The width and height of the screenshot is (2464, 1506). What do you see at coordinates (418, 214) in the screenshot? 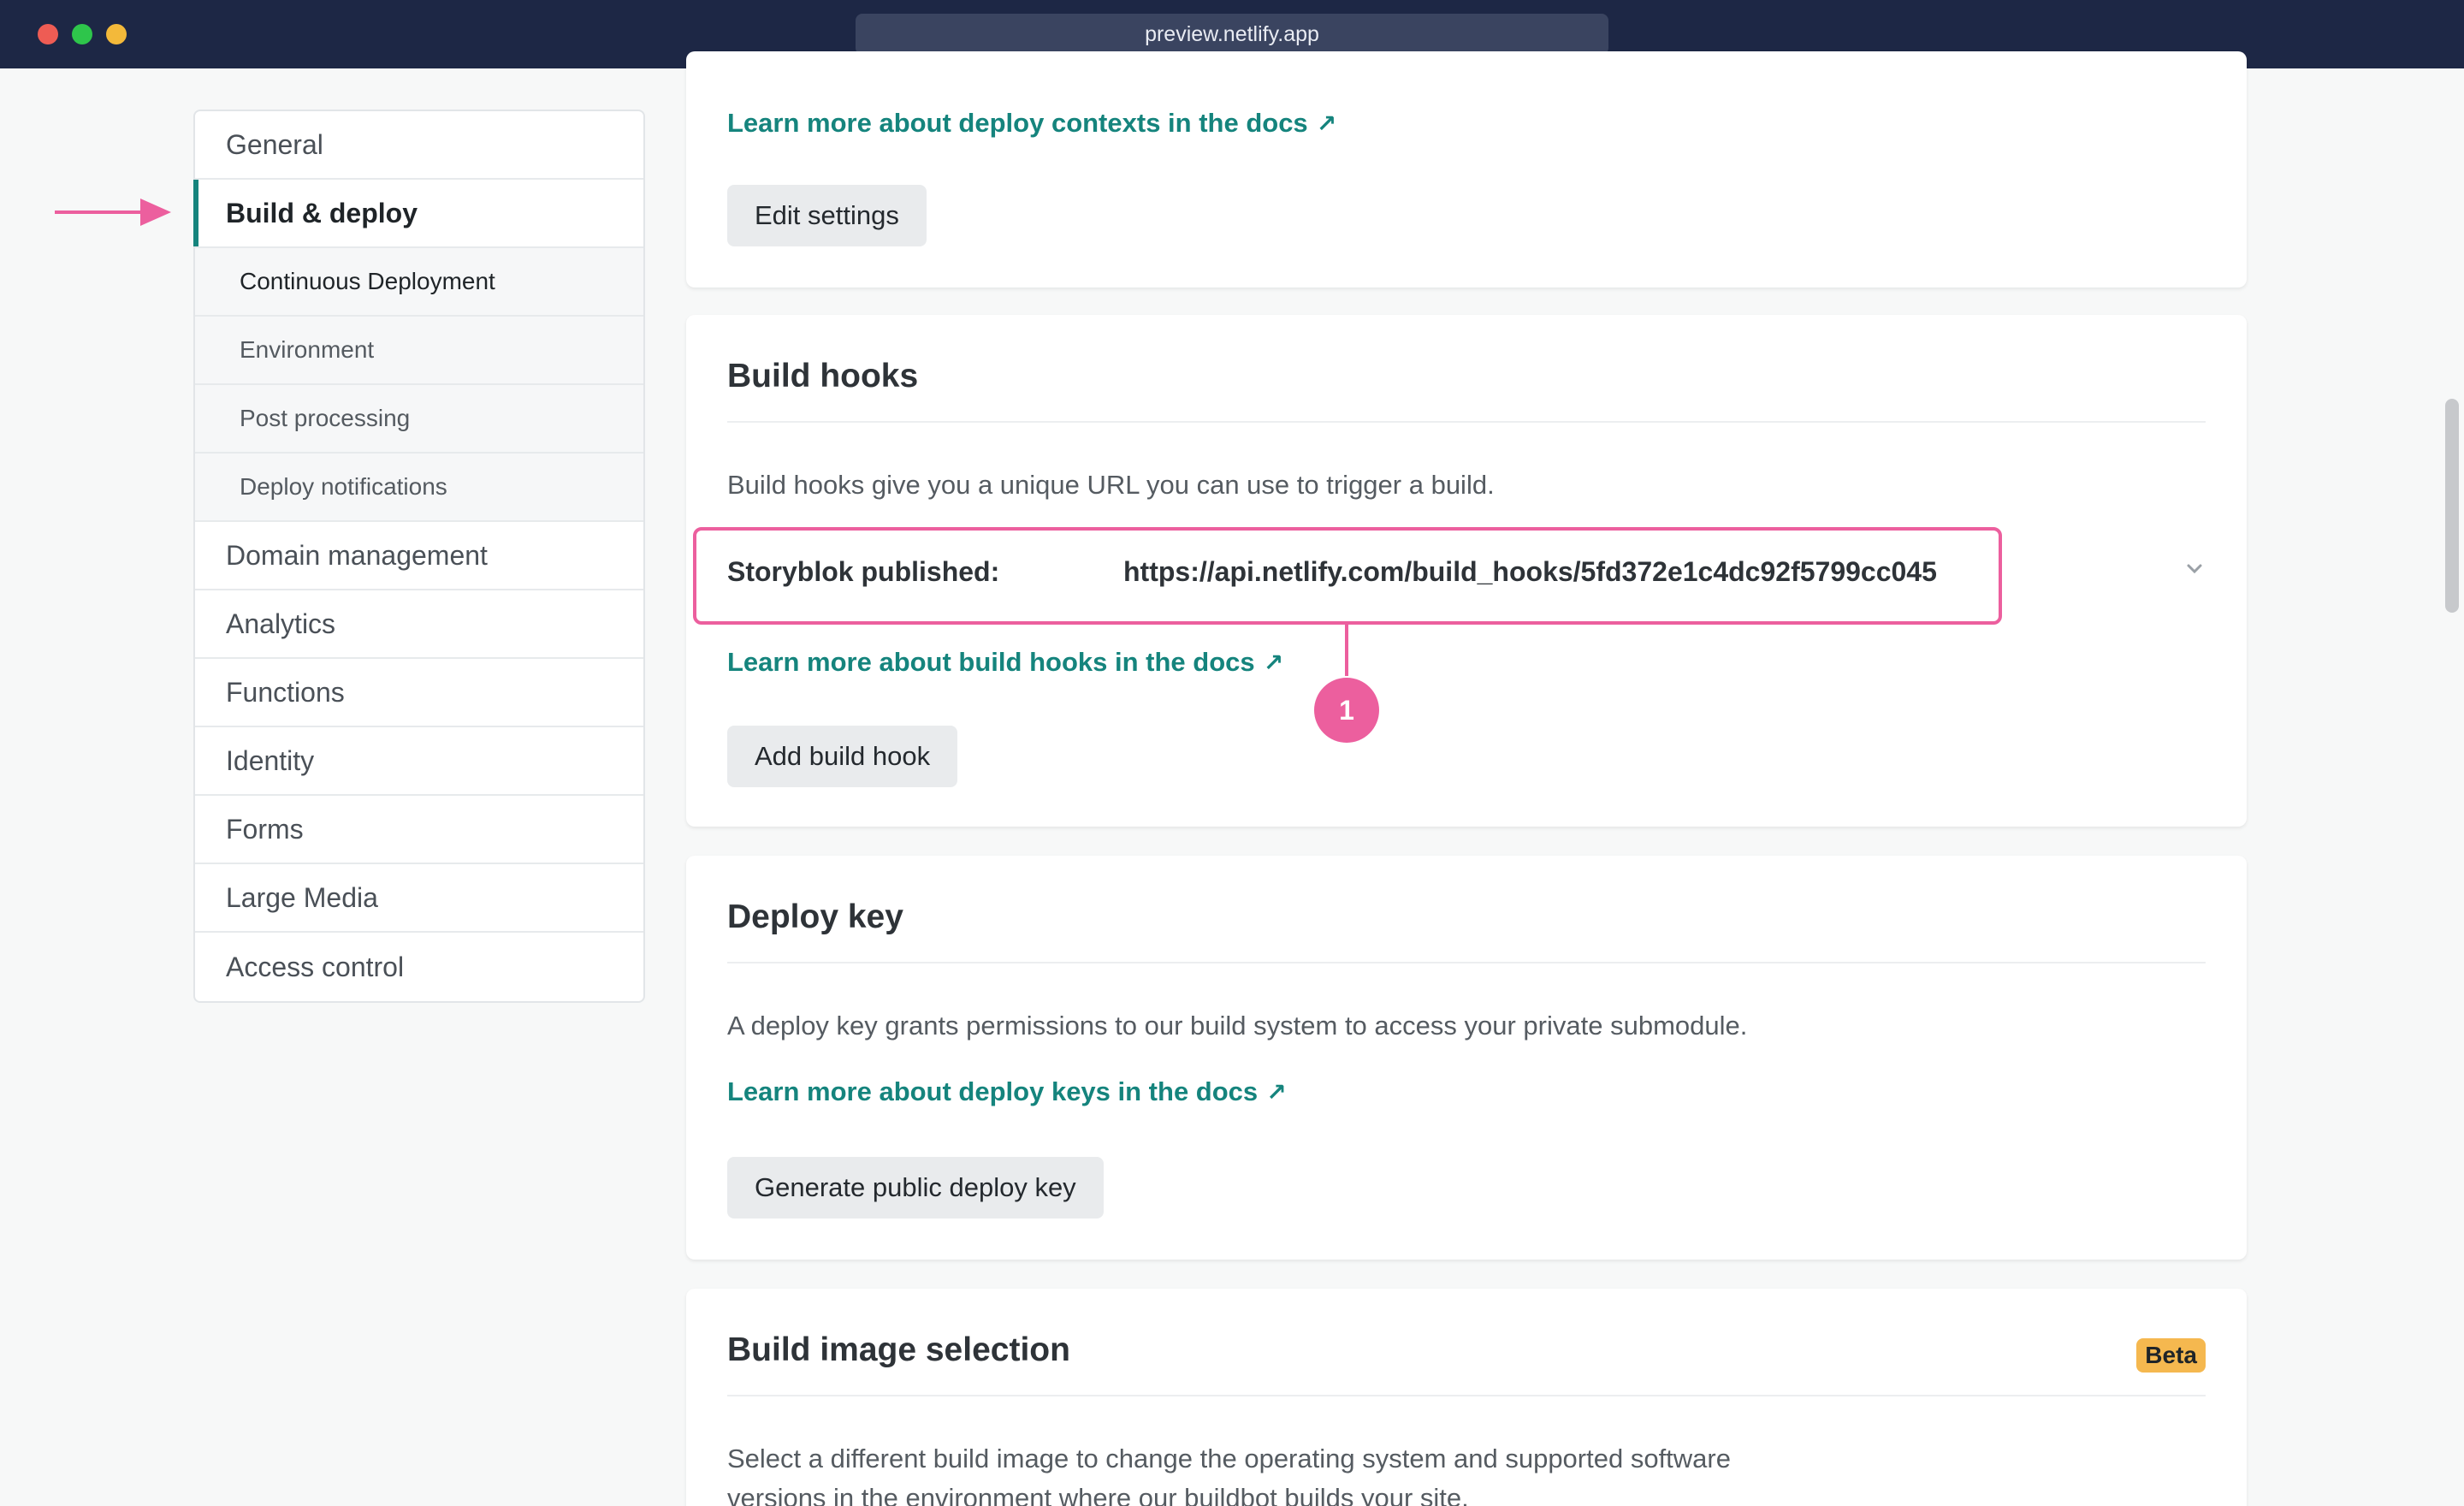
I see `sidebar-item-build-deploy: Build & deploy` at bounding box center [418, 214].